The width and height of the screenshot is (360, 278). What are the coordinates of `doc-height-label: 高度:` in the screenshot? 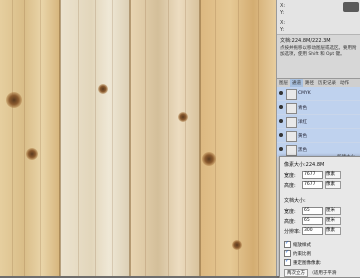 It's located at (290, 221).